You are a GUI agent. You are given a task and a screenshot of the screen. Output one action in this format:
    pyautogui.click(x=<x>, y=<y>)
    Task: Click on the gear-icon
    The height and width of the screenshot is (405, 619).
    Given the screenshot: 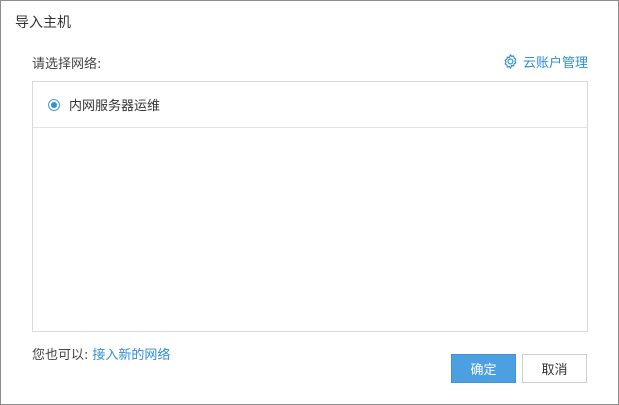 What is the action you would take?
    pyautogui.click(x=510, y=61)
    